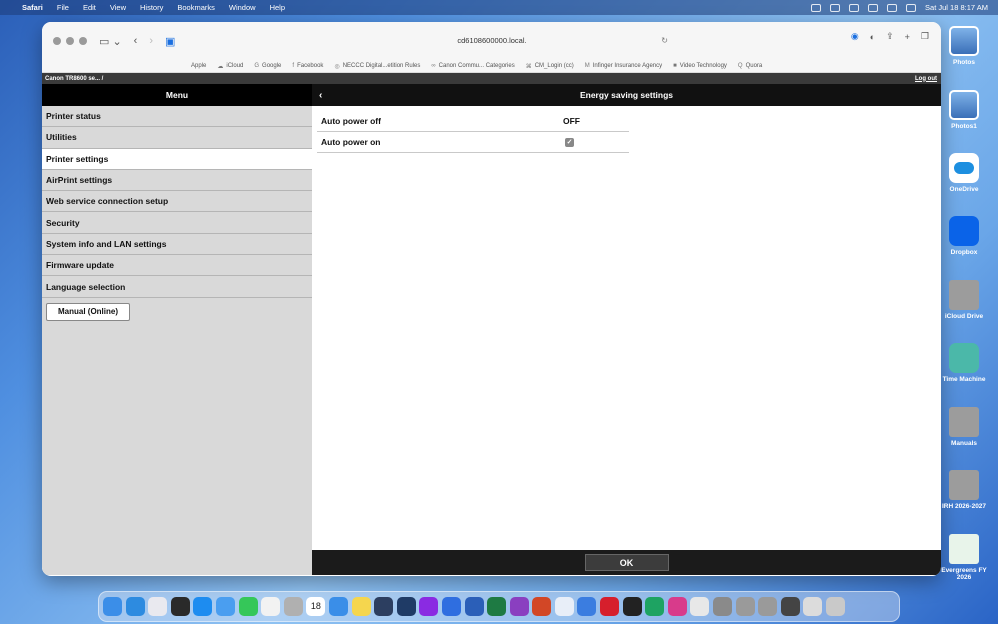 This screenshot has width=998, height=624. Describe the element at coordinates (170, 41) in the screenshot. I see `tab-overview-icon: ▣` at that location.